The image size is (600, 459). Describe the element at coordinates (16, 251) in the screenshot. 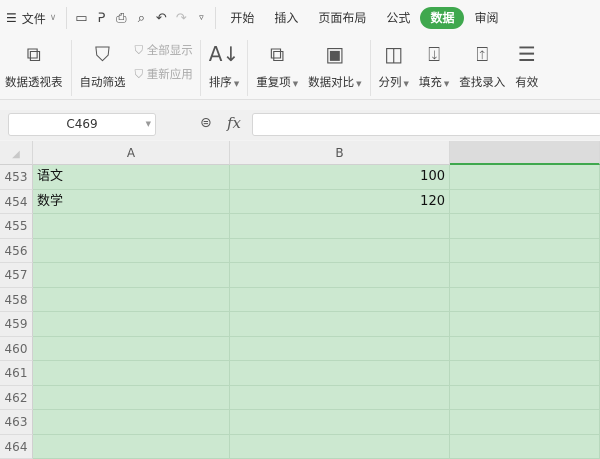

I see `row-number: 456` at that location.